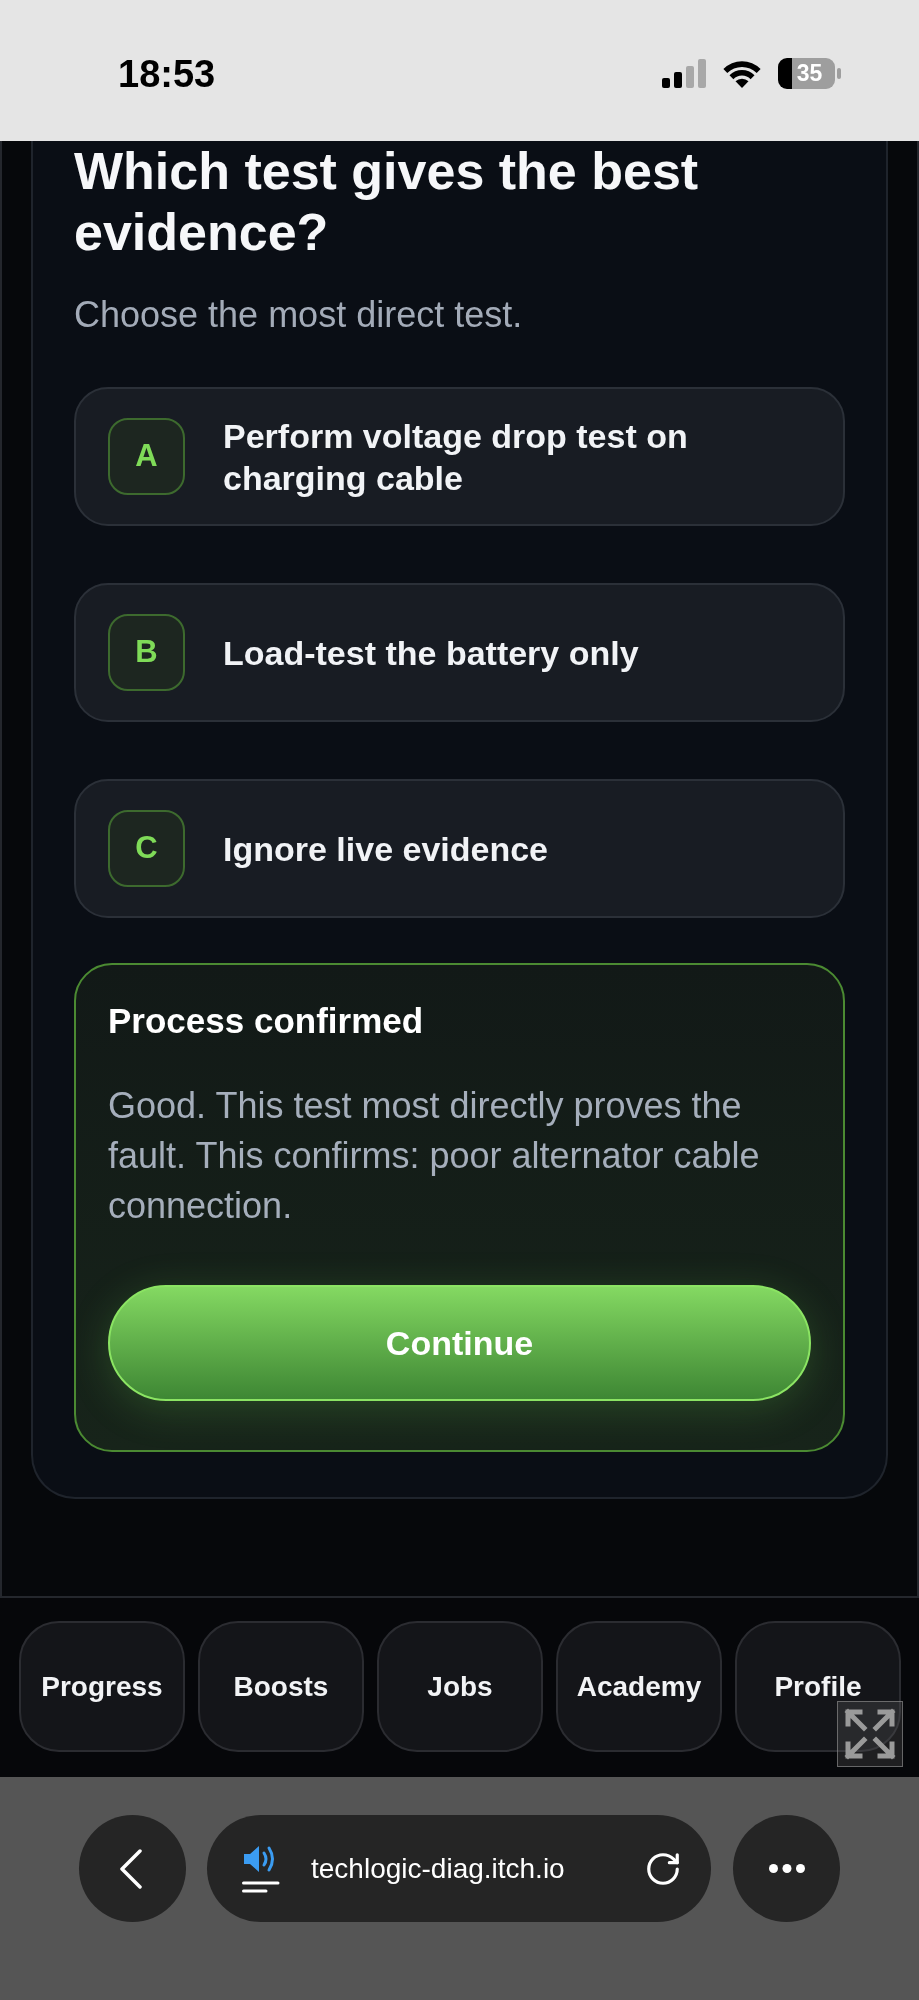 This screenshot has width=919, height=2000. I want to click on answer-option: C Ignore live evidence, so click(459, 848).